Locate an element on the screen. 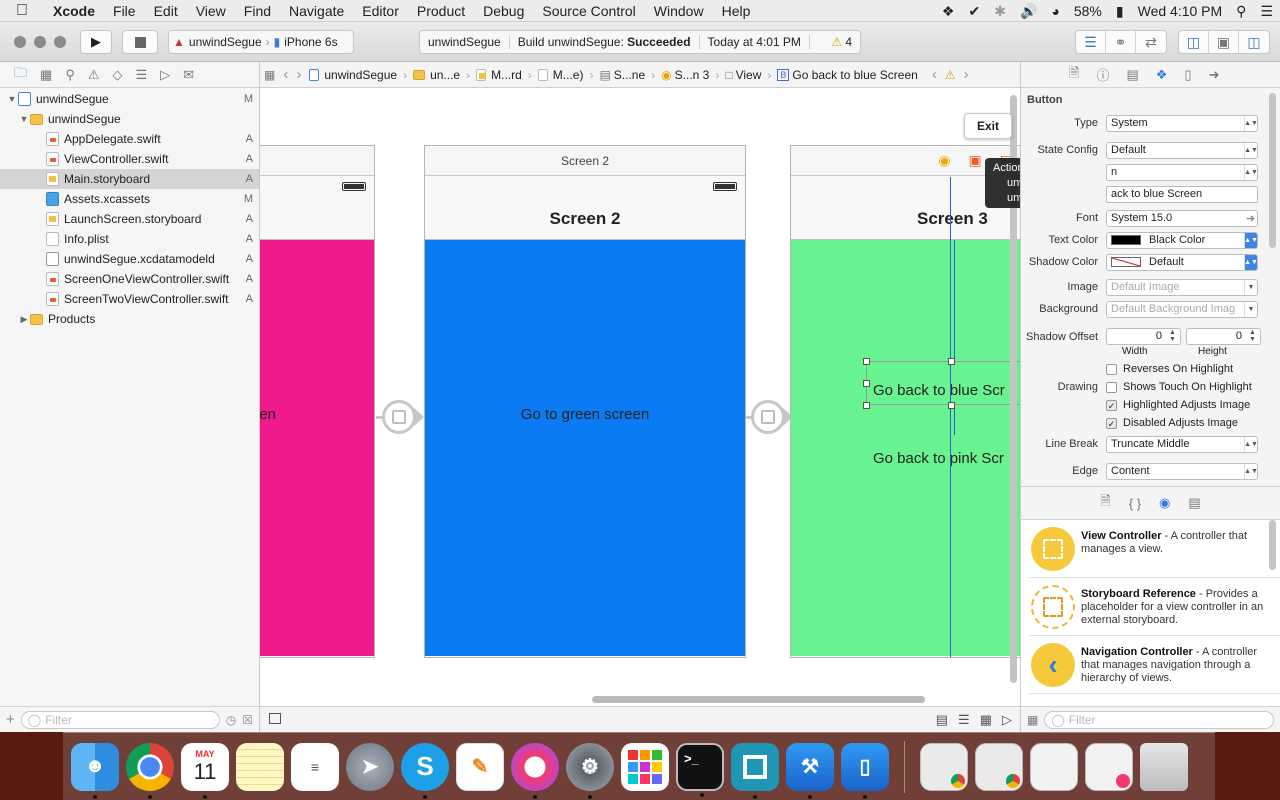 This screenshot has width=1280, height=800. screen-three-view: Go back to blue Scr Go back to pink Scr is located at coordinates (905, 448).